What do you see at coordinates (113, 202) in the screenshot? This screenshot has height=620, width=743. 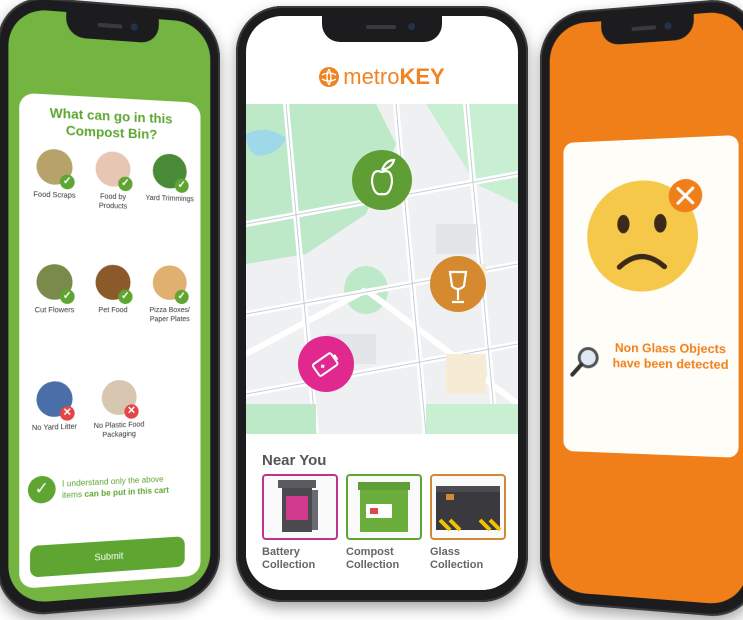 I see `item-label: Food by Products` at bounding box center [113, 202].